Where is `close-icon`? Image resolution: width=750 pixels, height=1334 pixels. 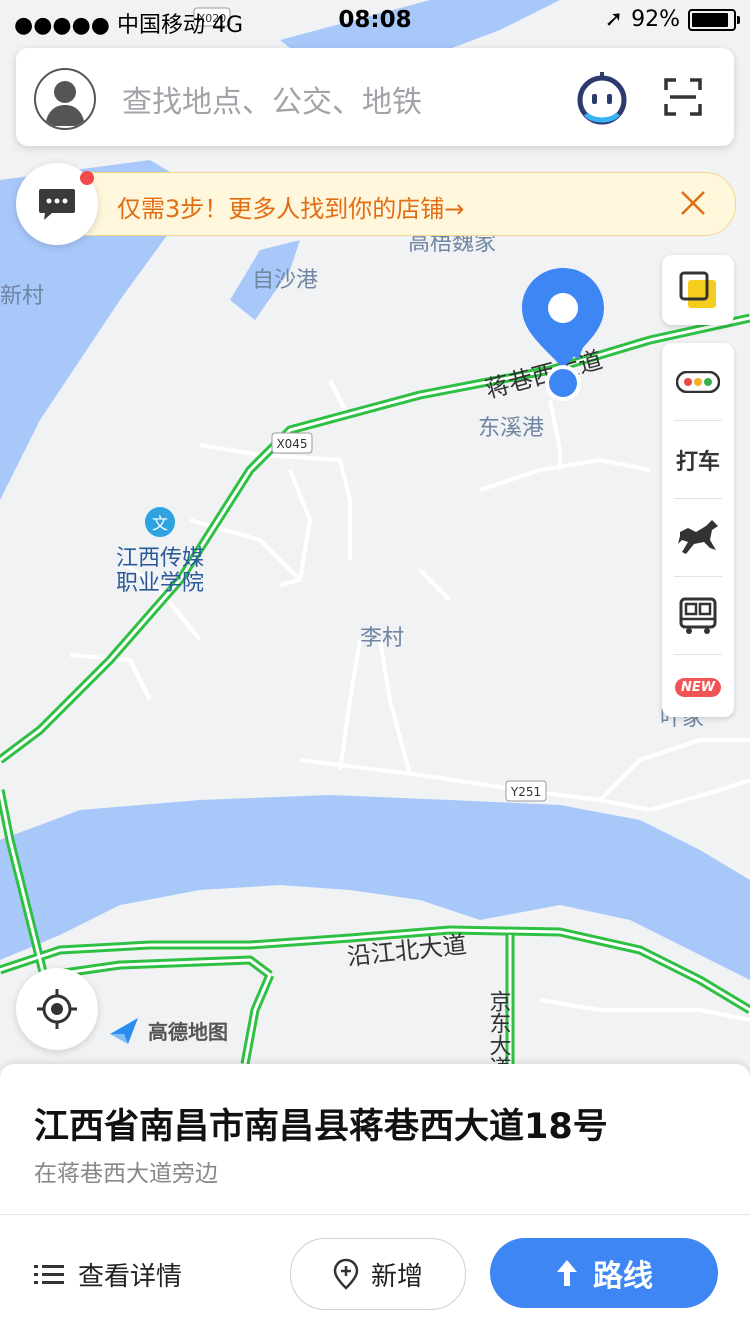 close-icon is located at coordinates (693, 203).